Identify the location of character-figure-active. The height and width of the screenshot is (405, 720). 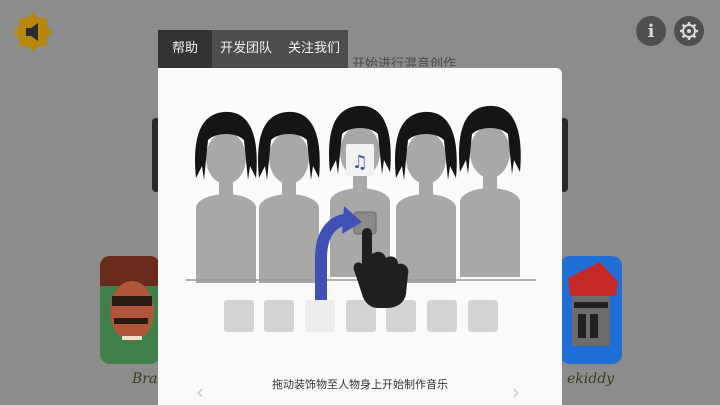
(360, 191).